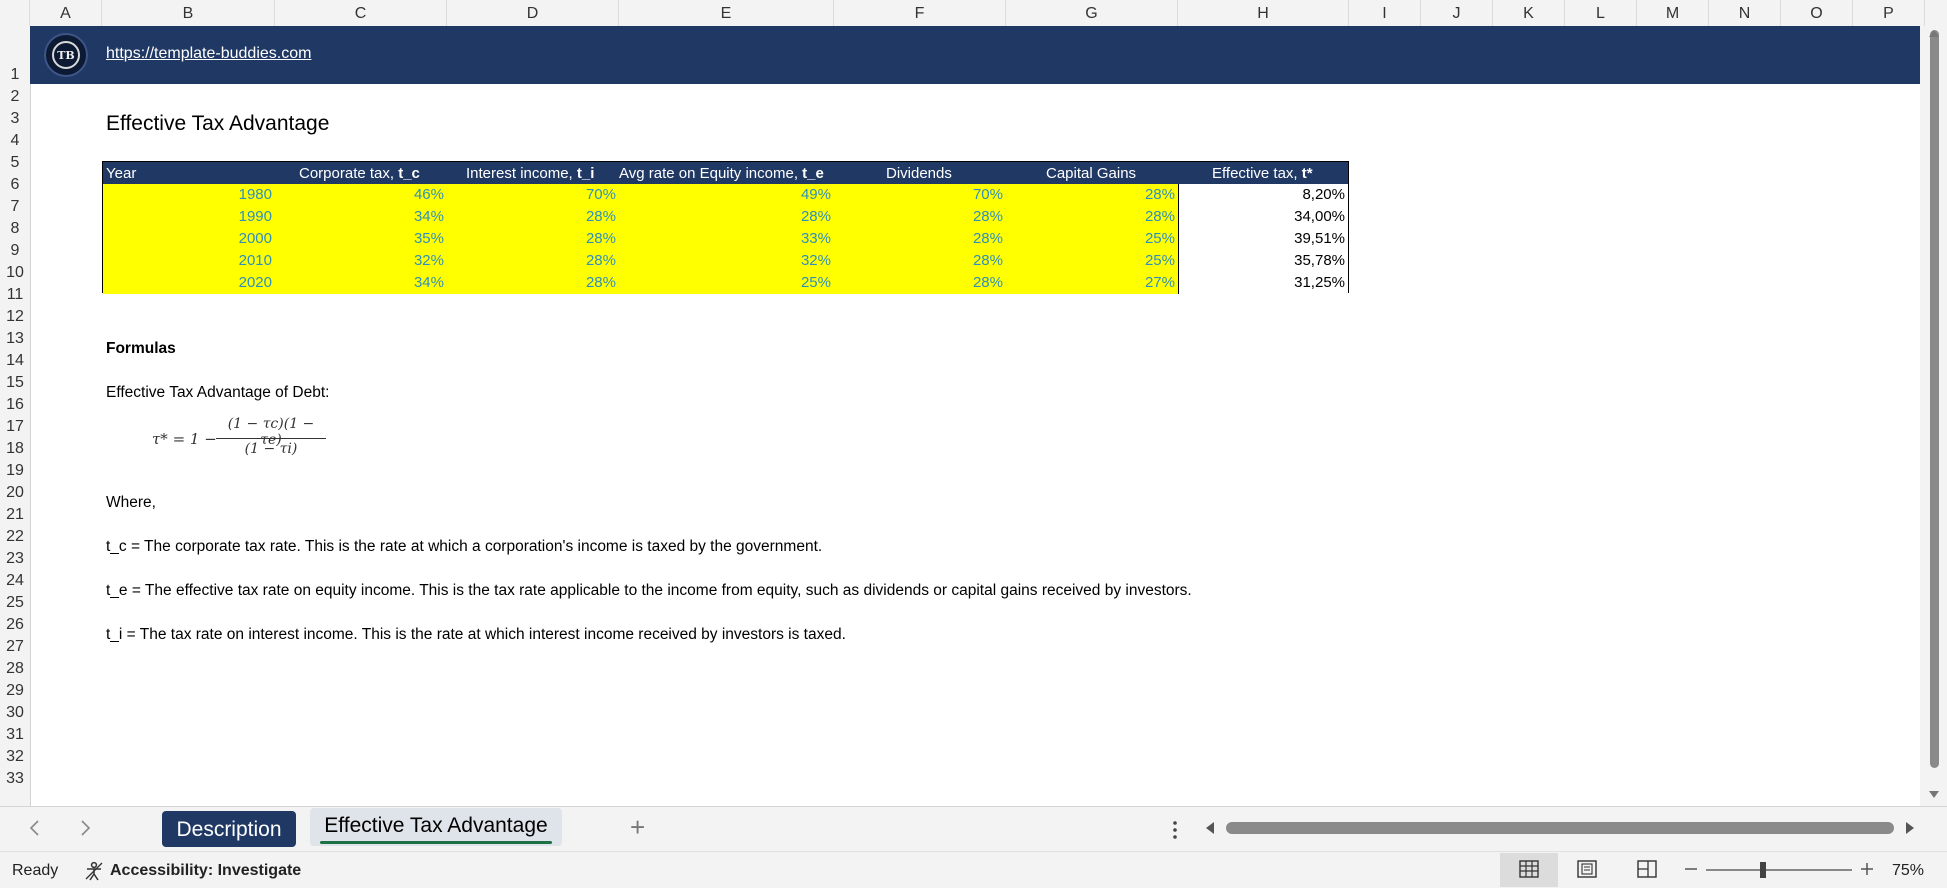 The height and width of the screenshot is (888, 1947). I want to click on cell-corporate-tax: 32%, so click(361, 261).